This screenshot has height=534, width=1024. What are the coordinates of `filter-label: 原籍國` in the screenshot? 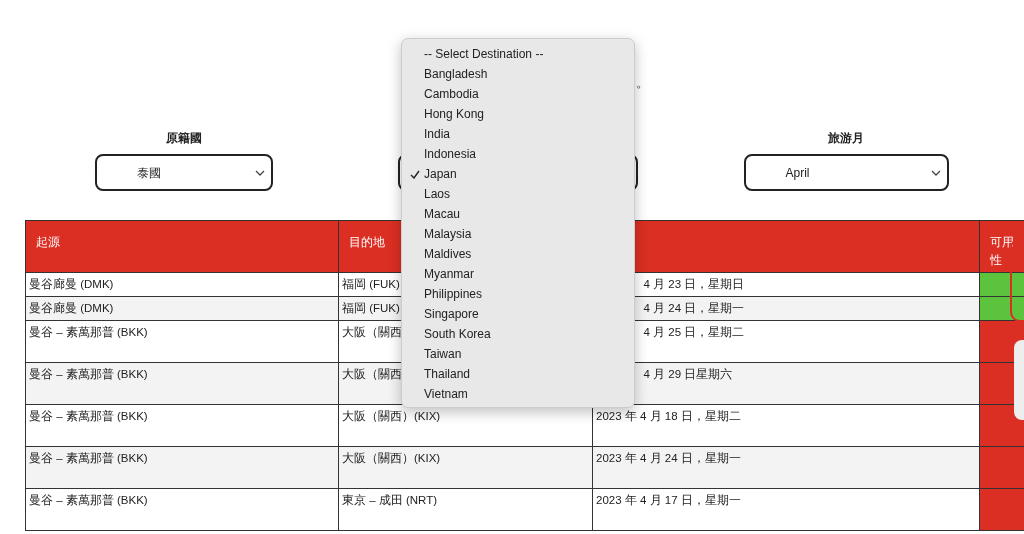 It's located at (184, 137).